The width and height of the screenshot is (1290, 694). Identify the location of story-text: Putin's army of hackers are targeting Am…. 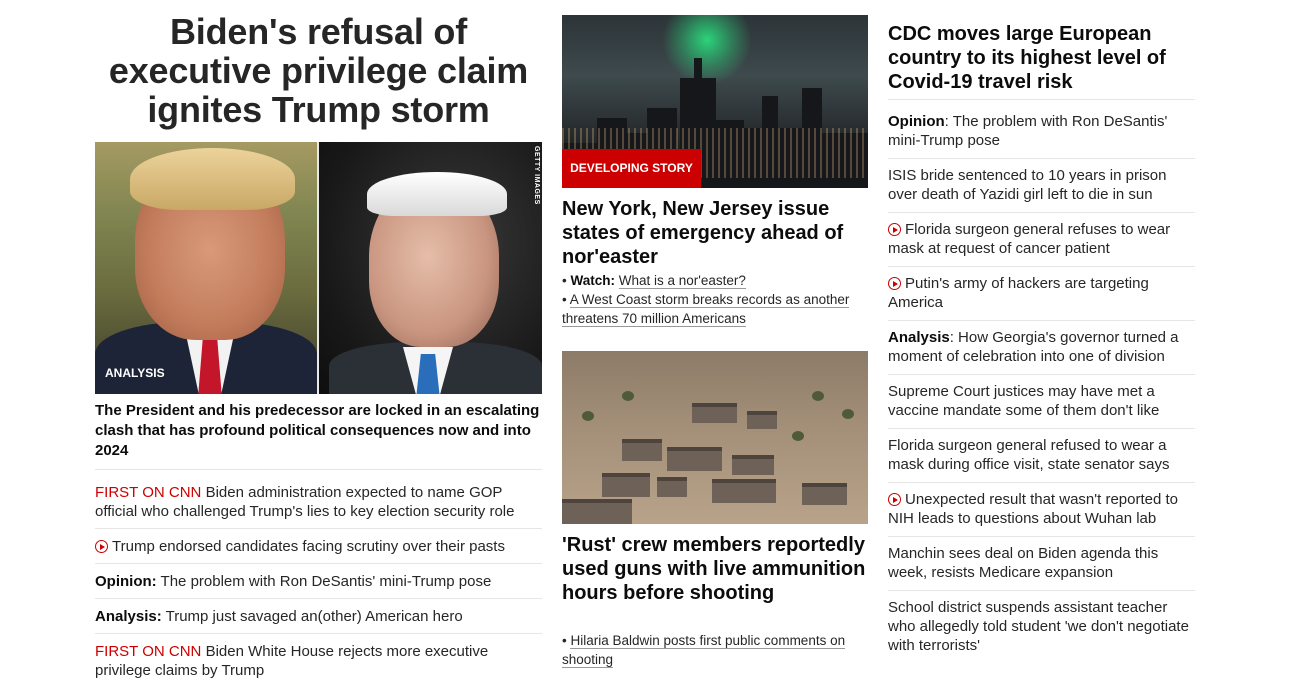
(1018, 293).